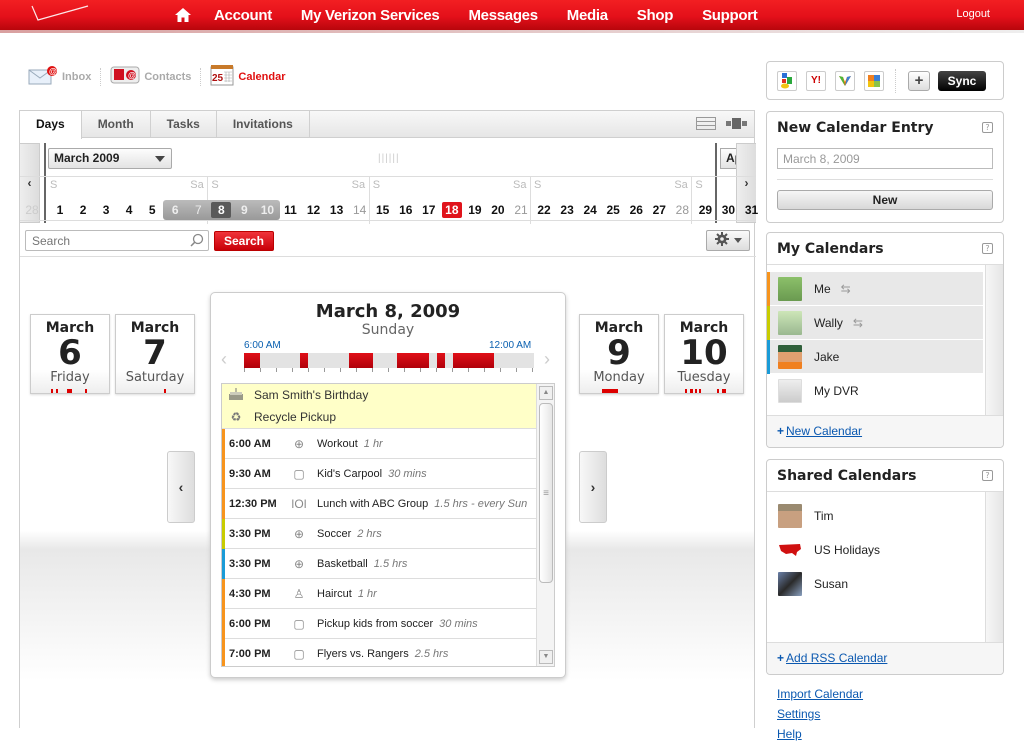  I want to click on mini-cal-day: 17, so click(429, 210).